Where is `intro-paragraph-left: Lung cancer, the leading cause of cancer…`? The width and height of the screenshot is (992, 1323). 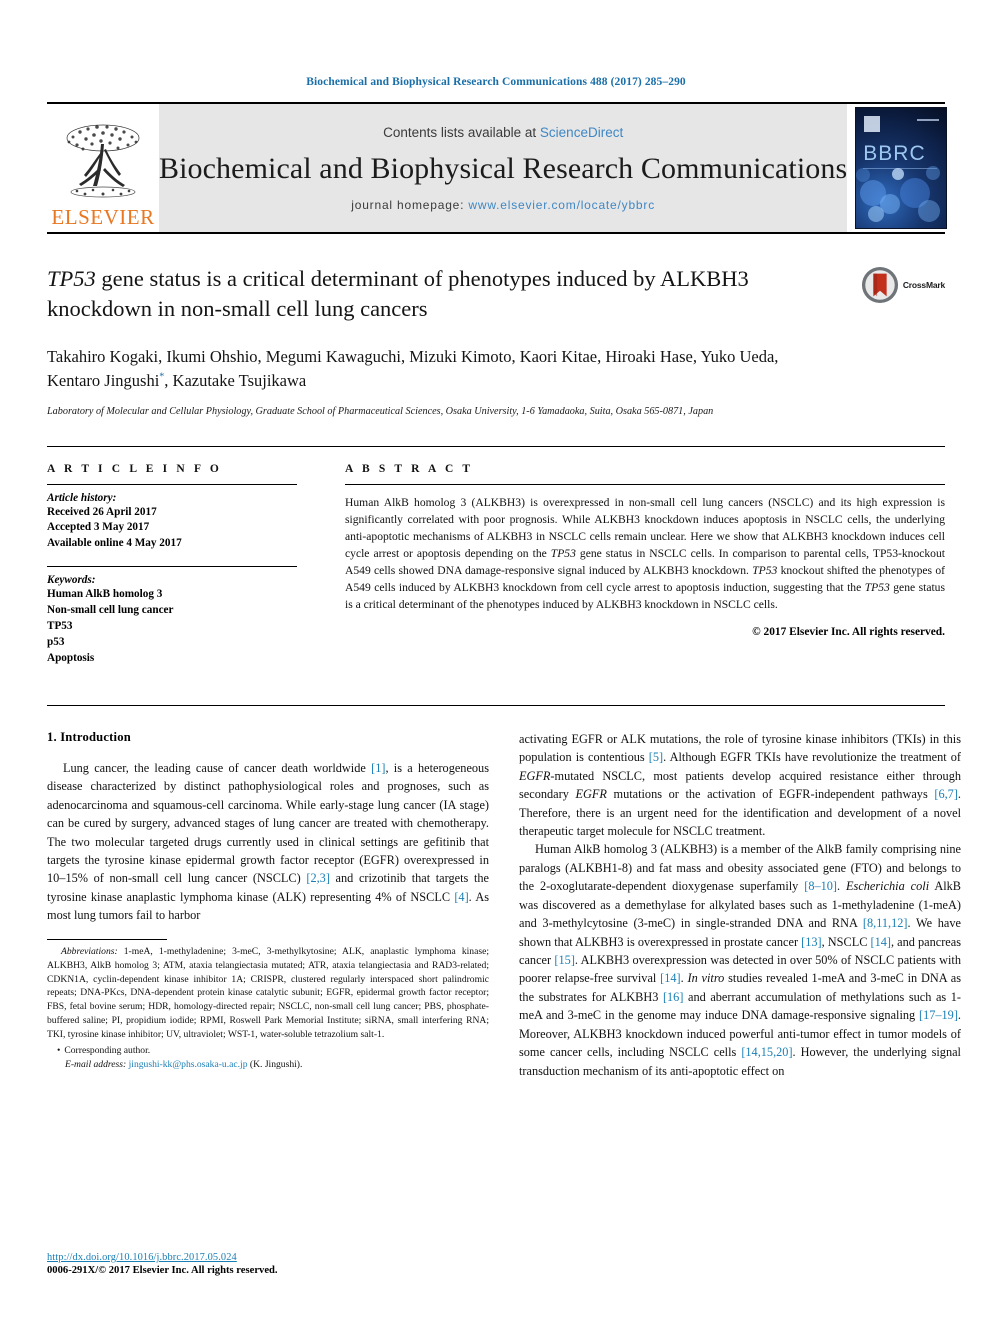
intro-paragraph-left: Lung cancer, the leading cause of cancer… is located at coordinates (268, 842).